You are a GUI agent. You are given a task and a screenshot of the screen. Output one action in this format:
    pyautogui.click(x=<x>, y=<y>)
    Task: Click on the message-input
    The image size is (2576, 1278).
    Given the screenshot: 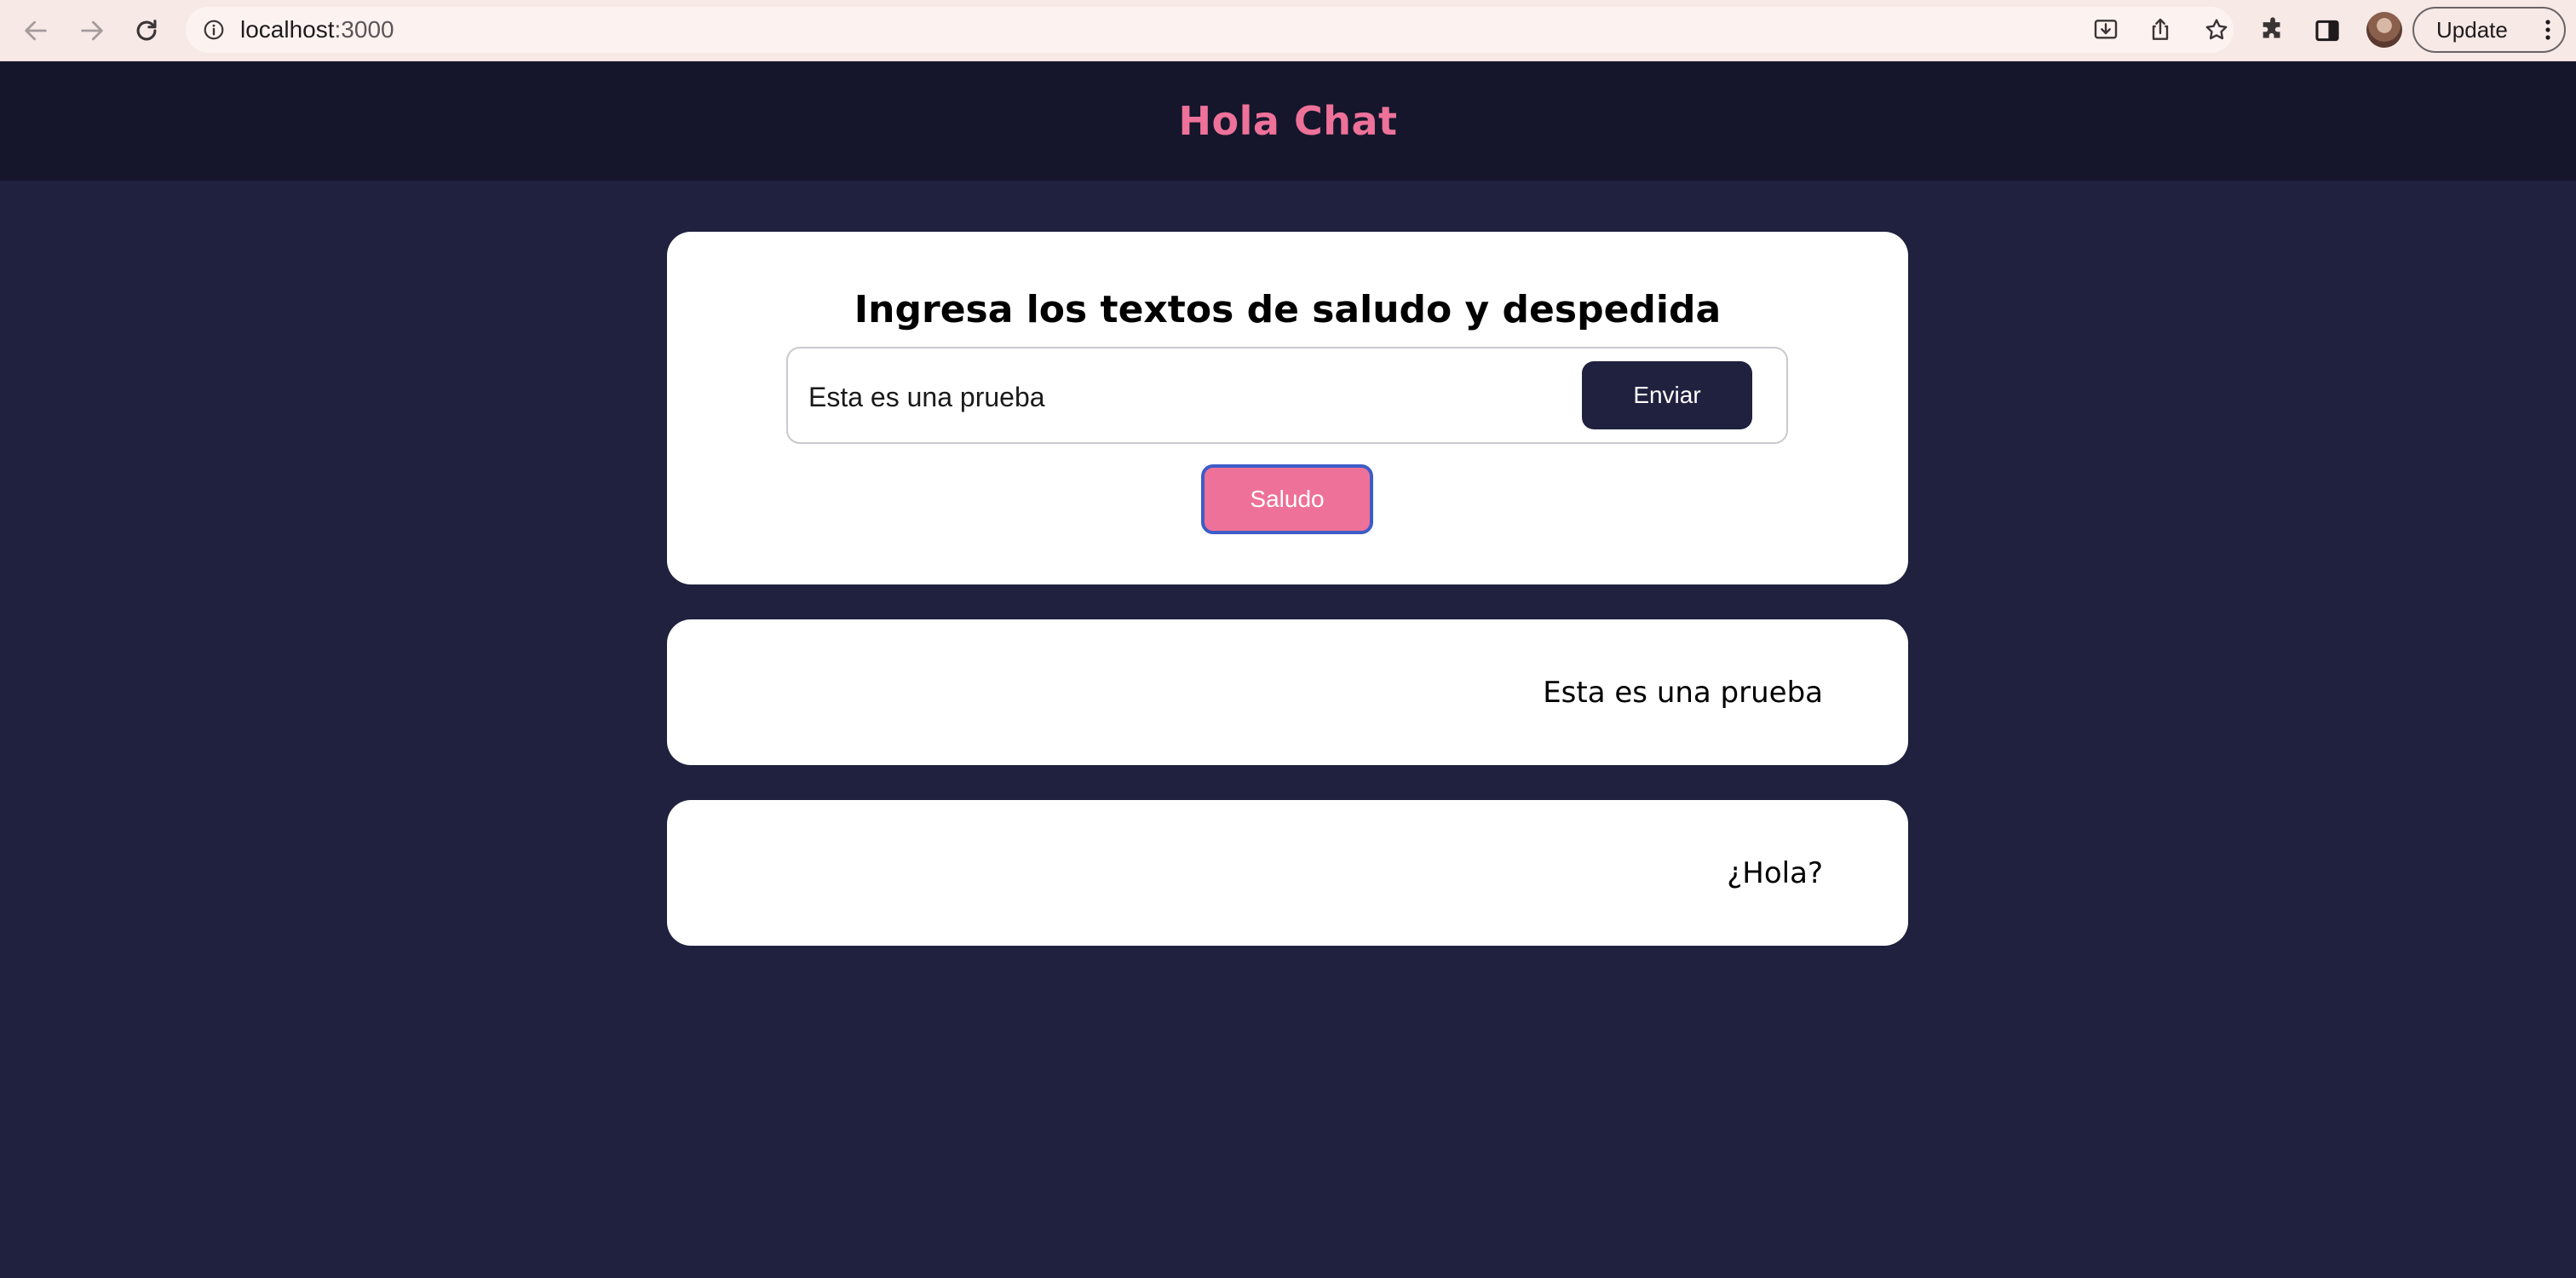 What is the action you would take?
    pyautogui.click(x=1175, y=397)
    